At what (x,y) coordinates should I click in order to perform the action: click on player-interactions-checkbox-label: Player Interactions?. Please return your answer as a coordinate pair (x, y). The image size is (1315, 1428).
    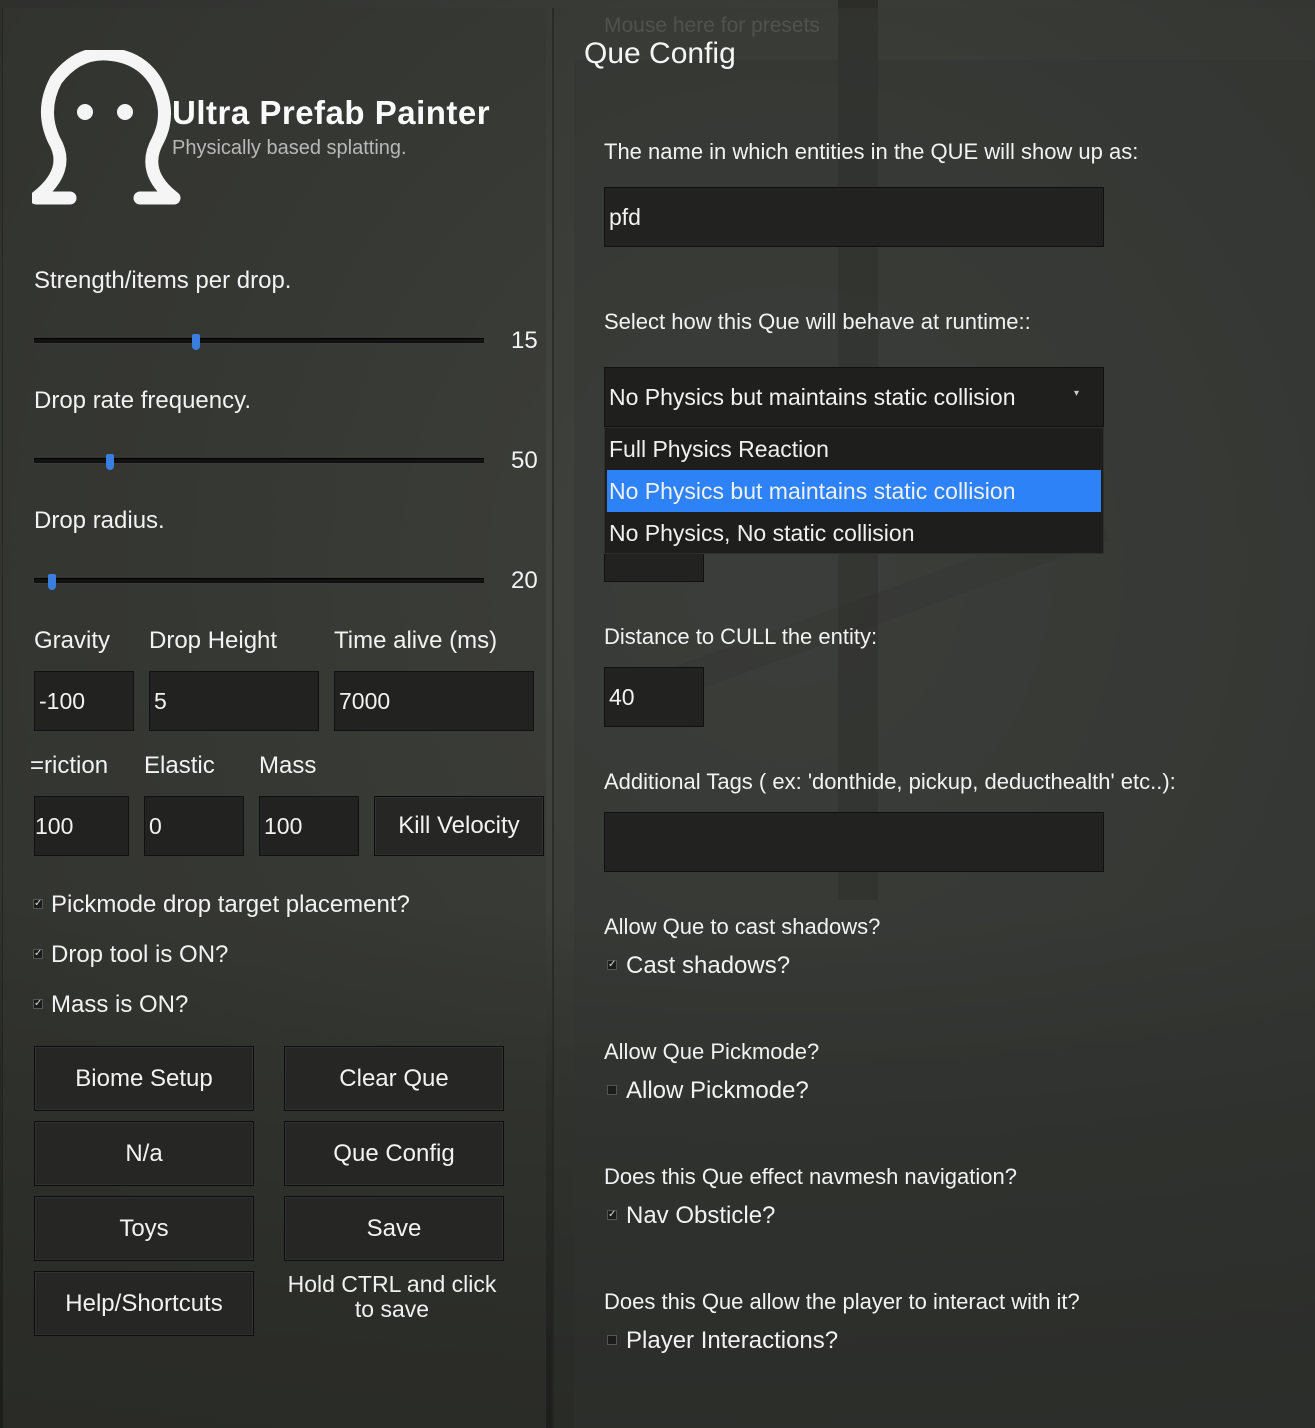
    Looking at the image, I should click on (732, 1340).